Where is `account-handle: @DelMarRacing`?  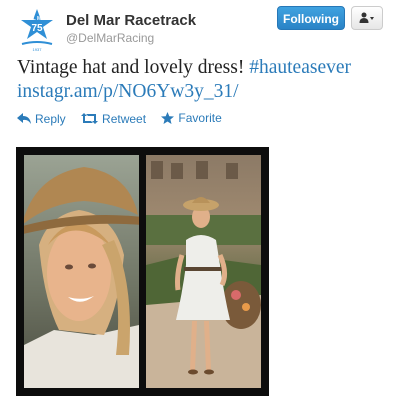 account-handle: @DelMarRacing is located at coordinates (110, 38).